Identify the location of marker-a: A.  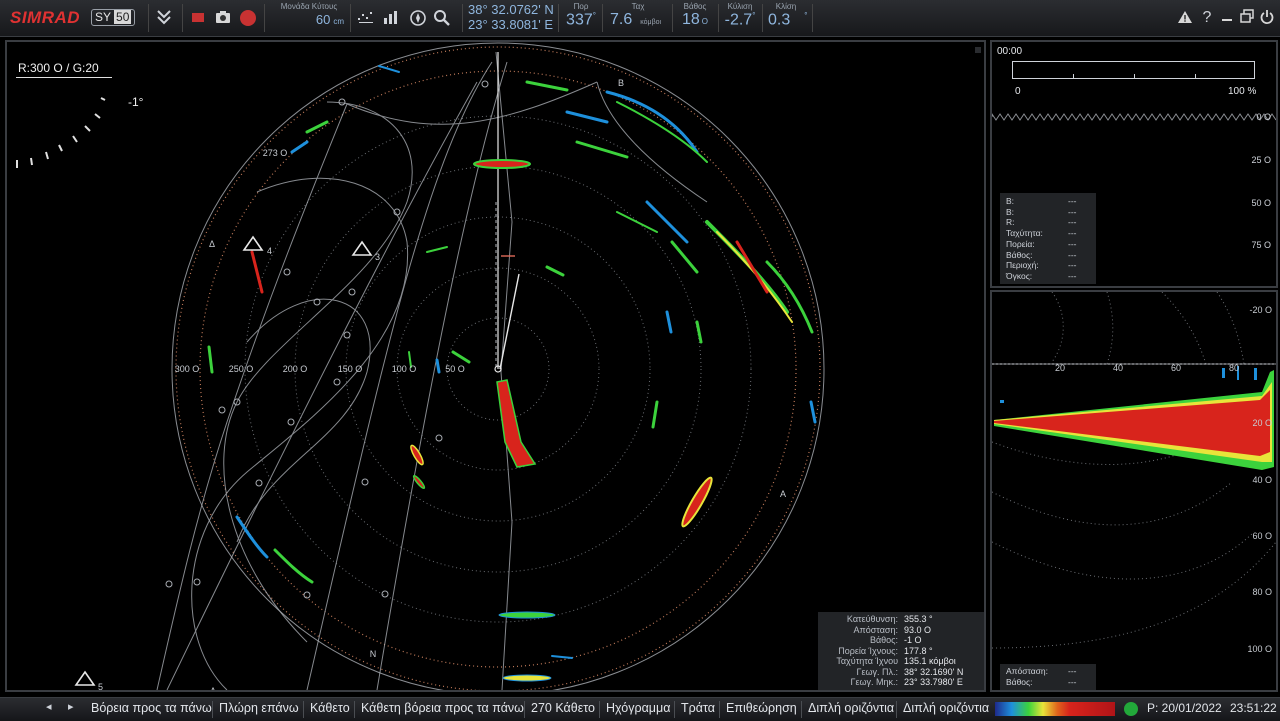
(783, 494).